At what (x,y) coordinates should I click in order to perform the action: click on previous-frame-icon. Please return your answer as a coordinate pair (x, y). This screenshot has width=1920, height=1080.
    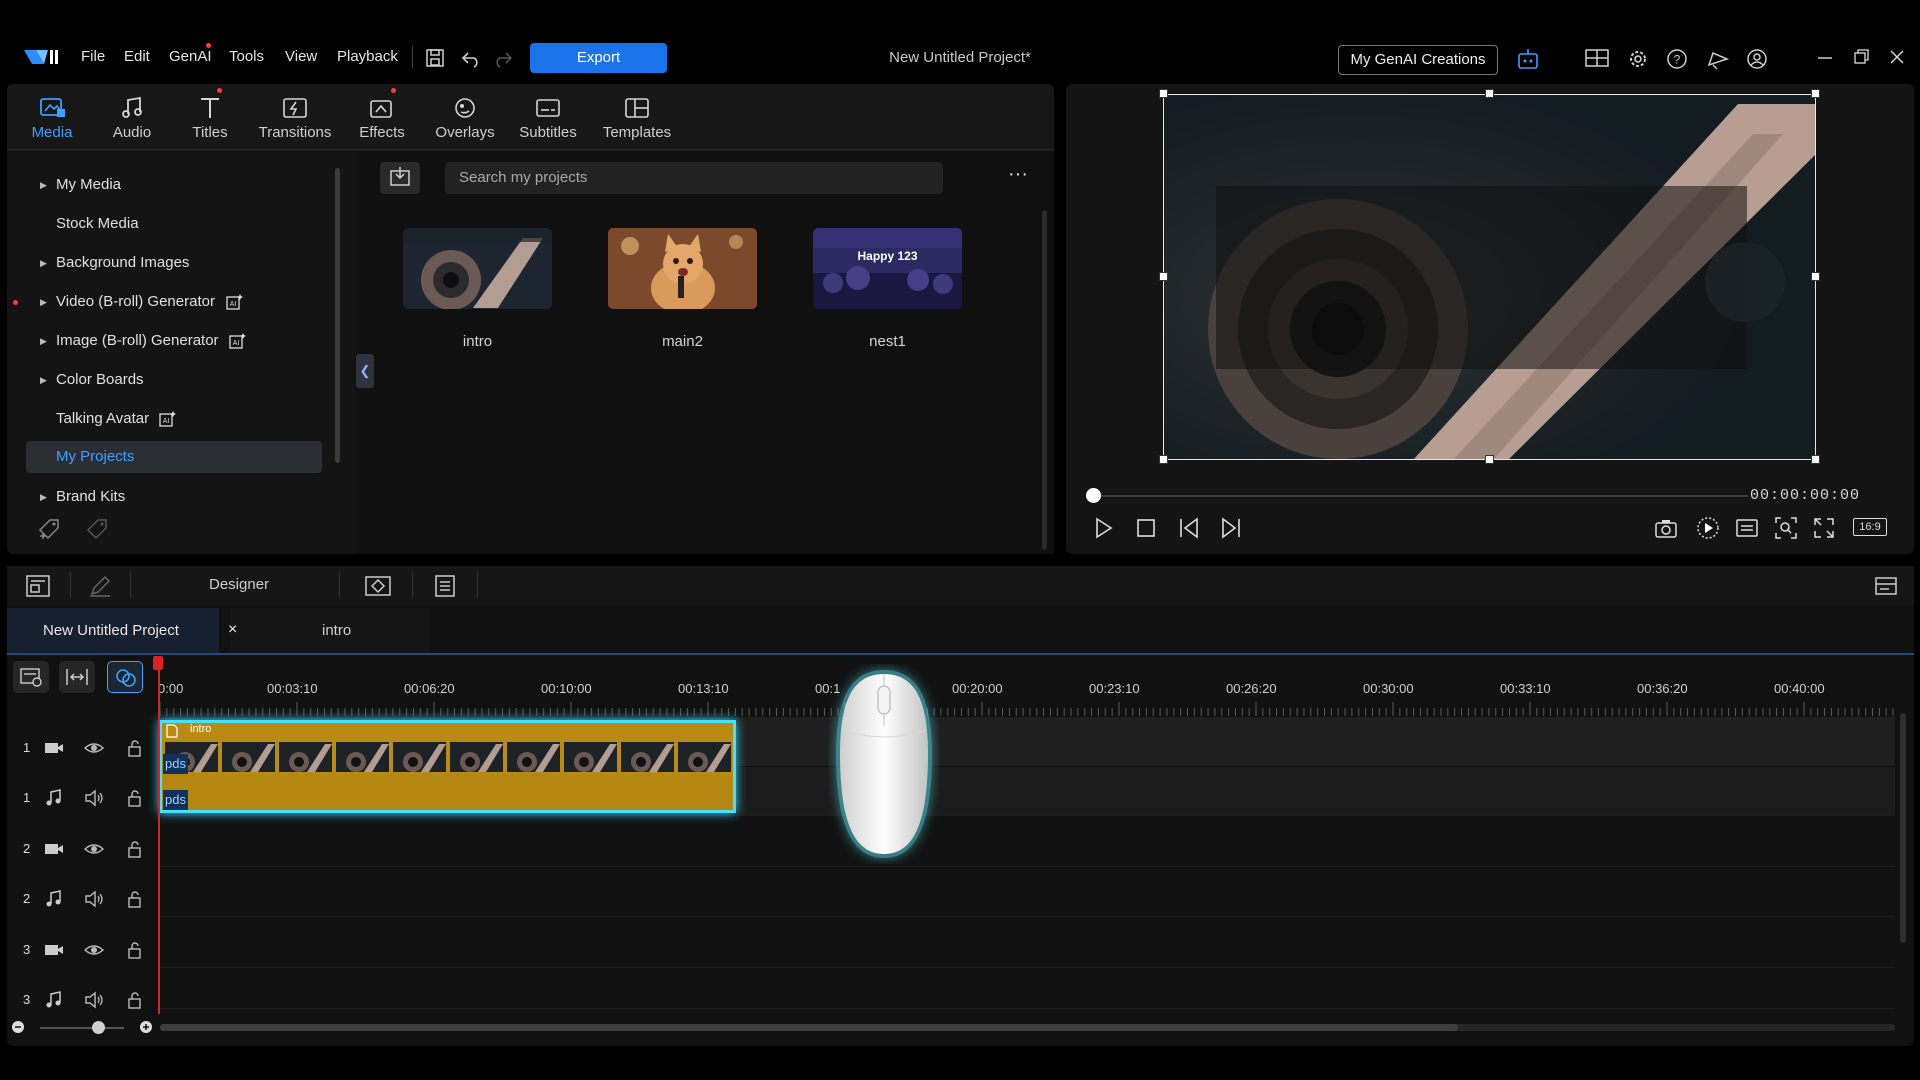
    Looking at the image, I should click on (1189, 528).